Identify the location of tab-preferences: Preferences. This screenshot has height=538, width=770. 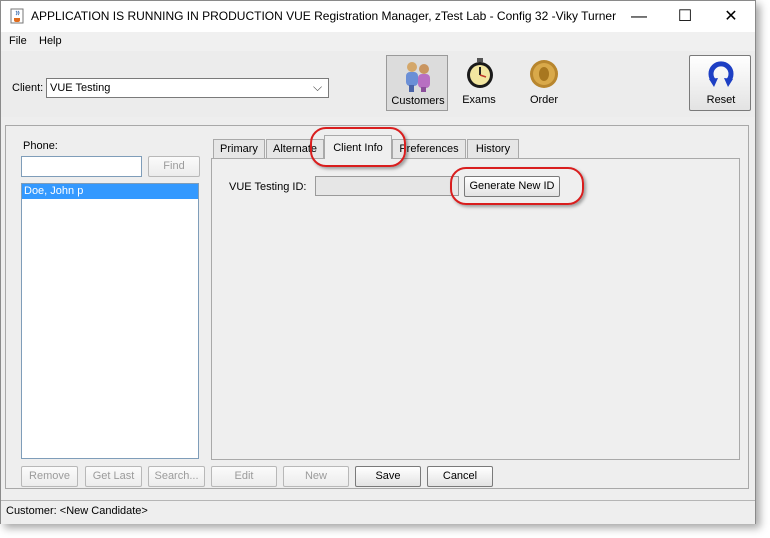
(429, 149).